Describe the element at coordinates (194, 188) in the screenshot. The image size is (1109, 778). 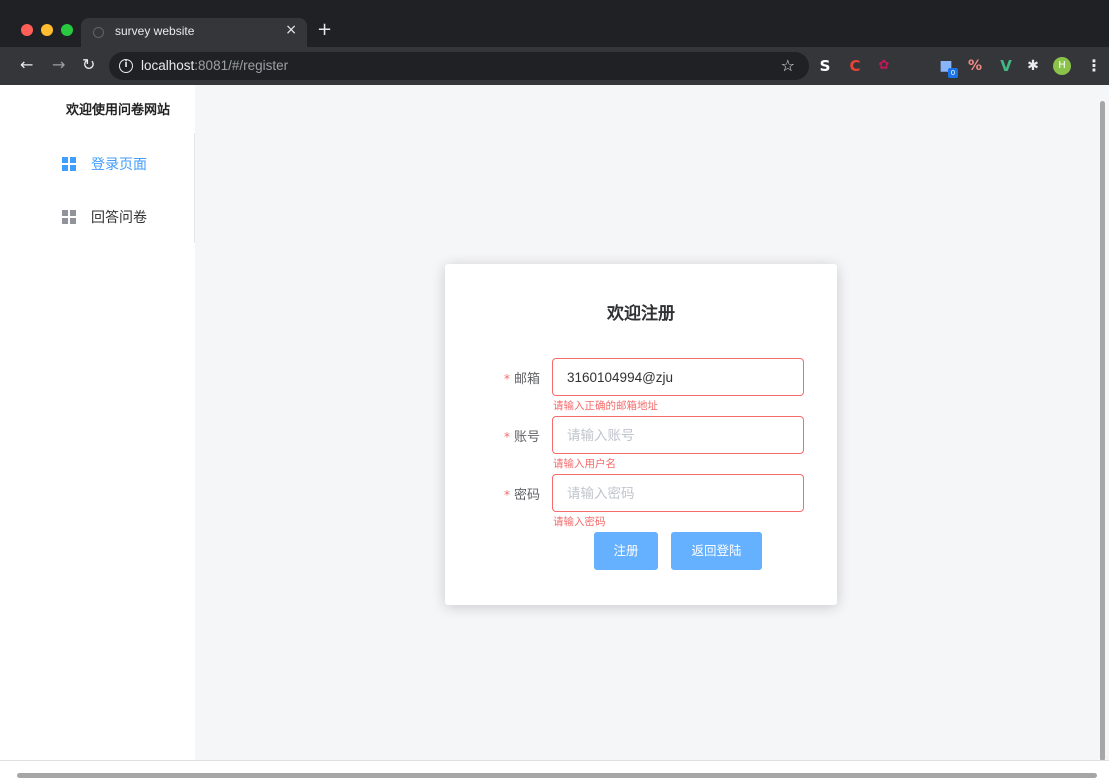
I see `sidebar-divider` at that location.